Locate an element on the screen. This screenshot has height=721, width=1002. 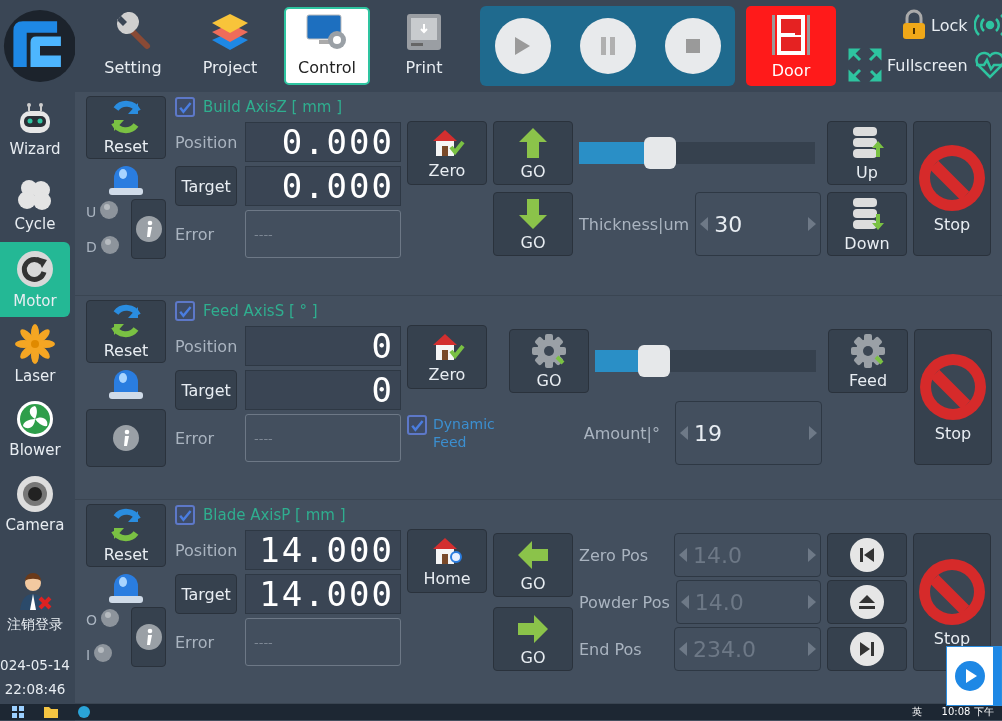
go-button: GO is located at coordinates (549, 361).